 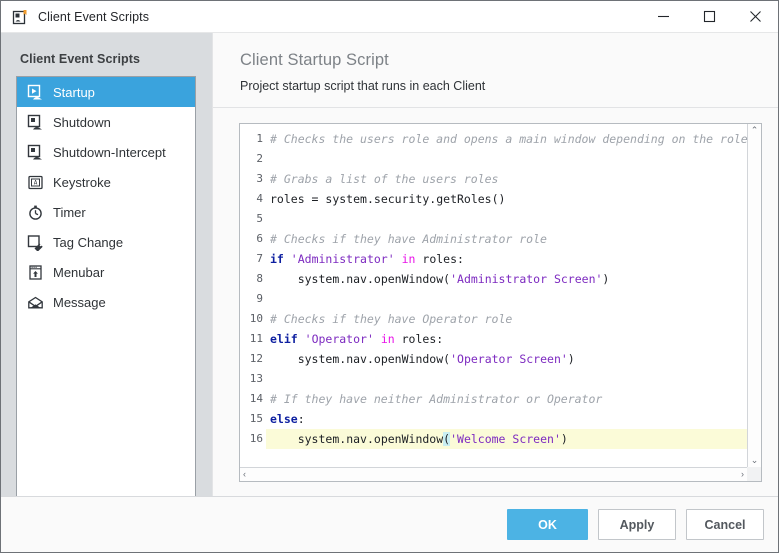 What do you see at coordinates (259, 298) in the screenshot?
I see `line-number: 9` at bounding box center [259, 298].